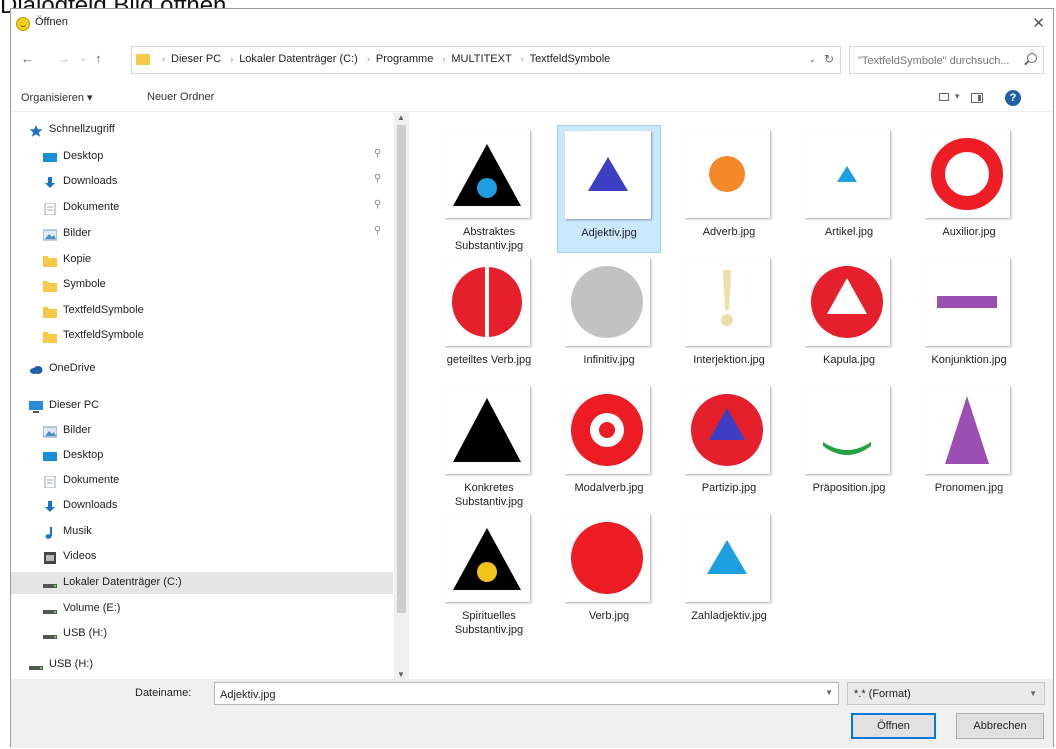  What do you see at coordinates (202, 557) in the screenshot?
I see `sidebar-item: Videos` at bounding box center [202, 557].